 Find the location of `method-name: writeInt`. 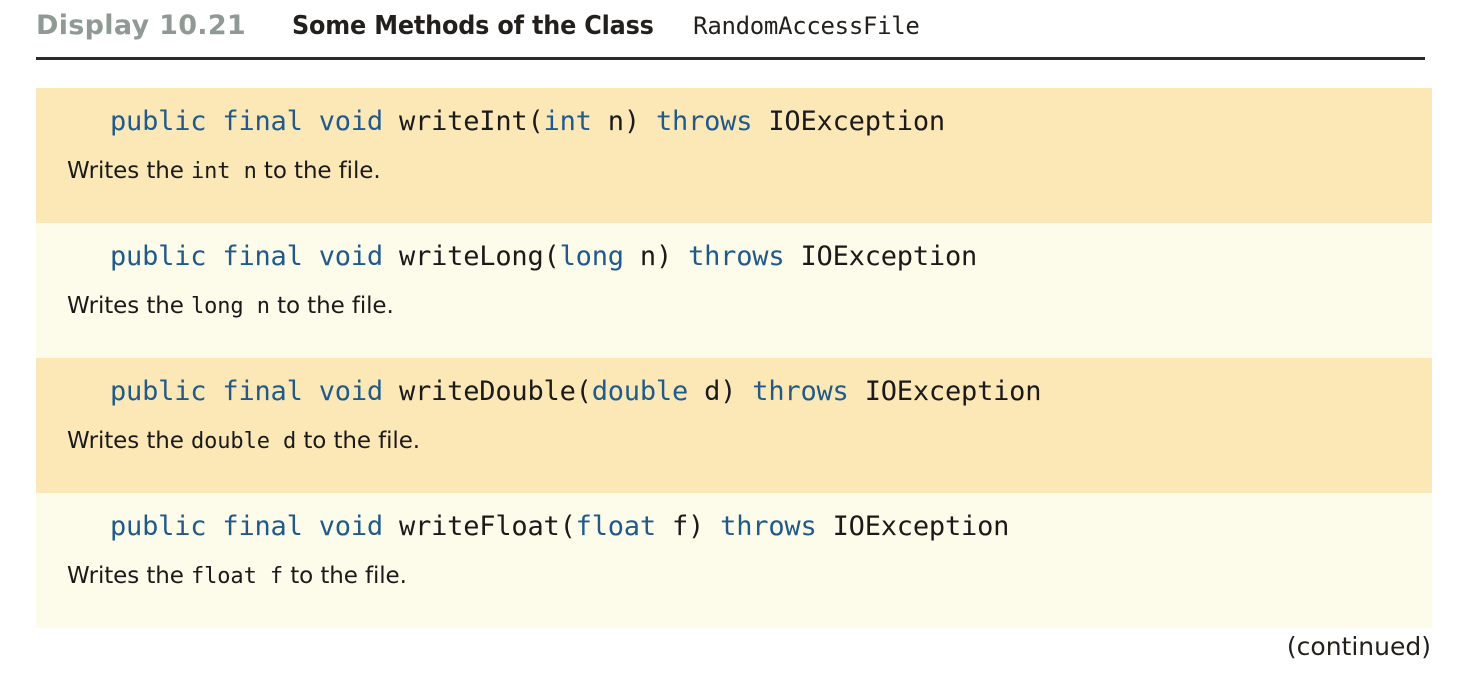

method-name: writeInt is located at coordinates (463, 121).